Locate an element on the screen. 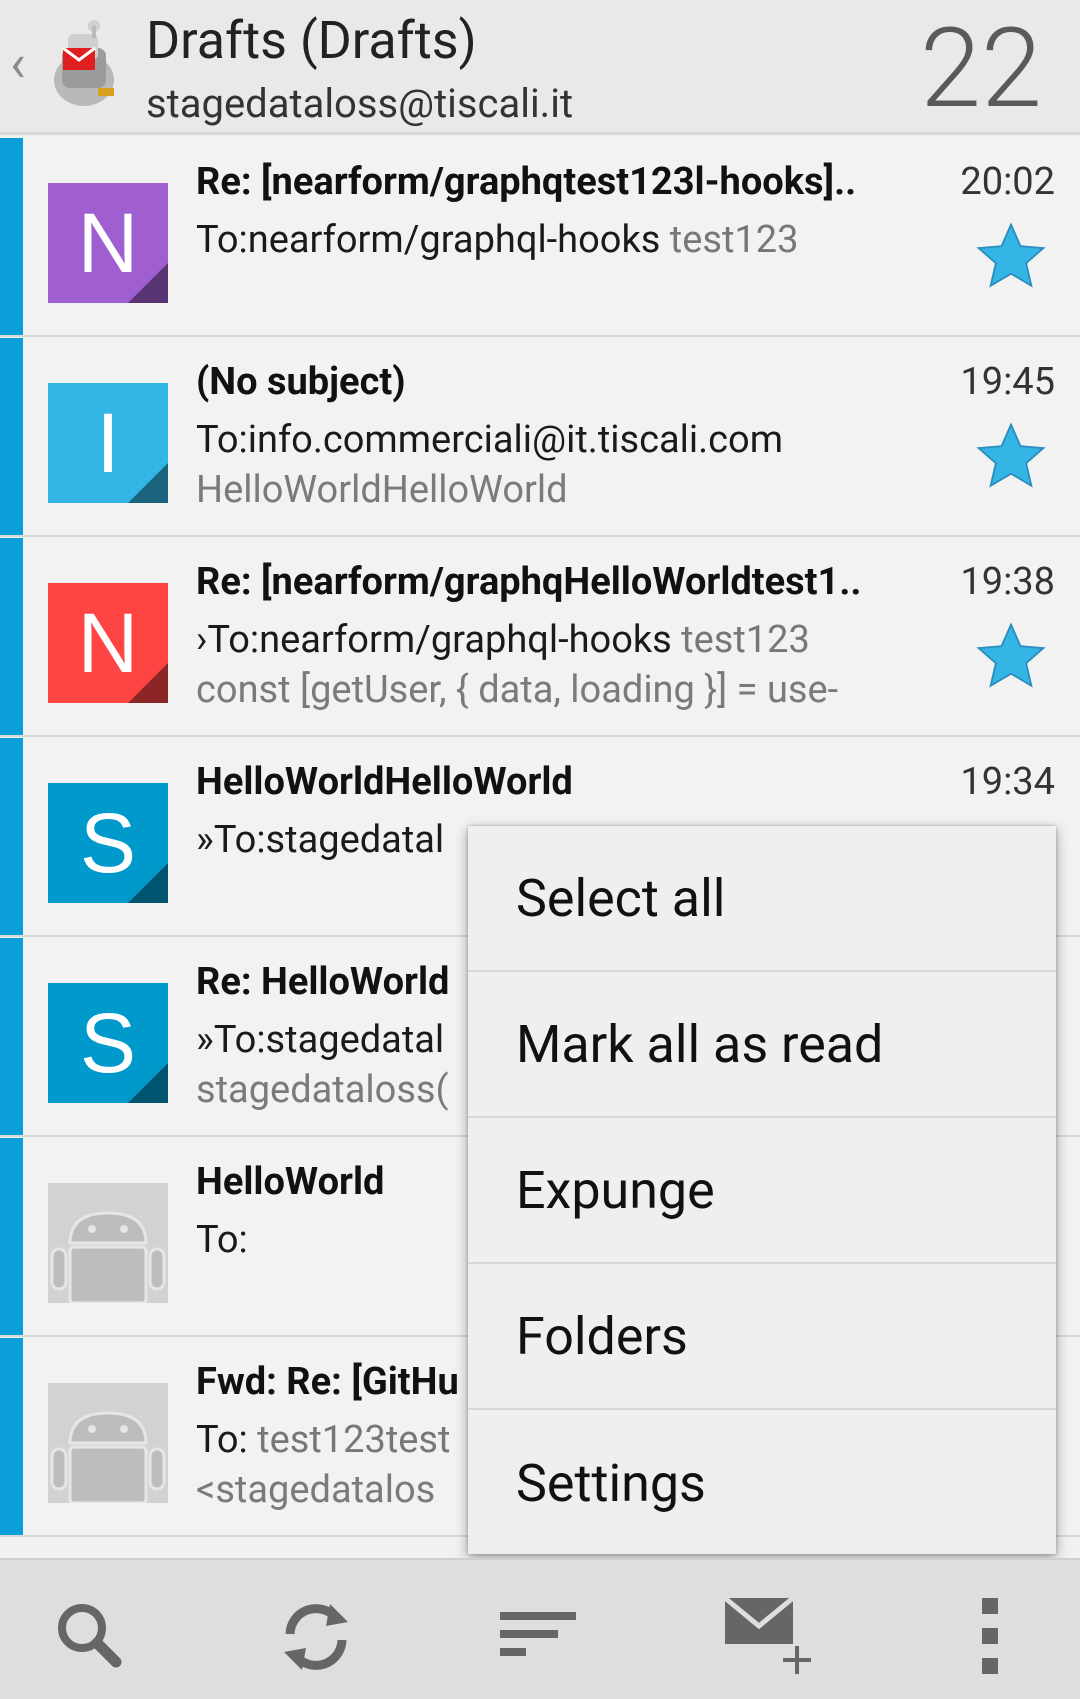 This screenshot has width=1080, height=1699. message-subject: Re: [nearform/graphqHelloWorldtest1.. is located at coordinates (529, 582).